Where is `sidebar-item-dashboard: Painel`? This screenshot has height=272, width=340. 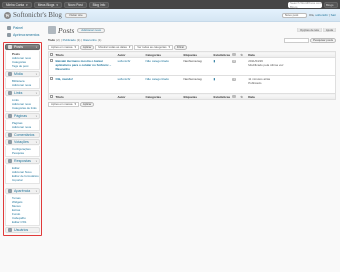 sidebar-item-dashboard: Painel is located at coordinates (23, 28).